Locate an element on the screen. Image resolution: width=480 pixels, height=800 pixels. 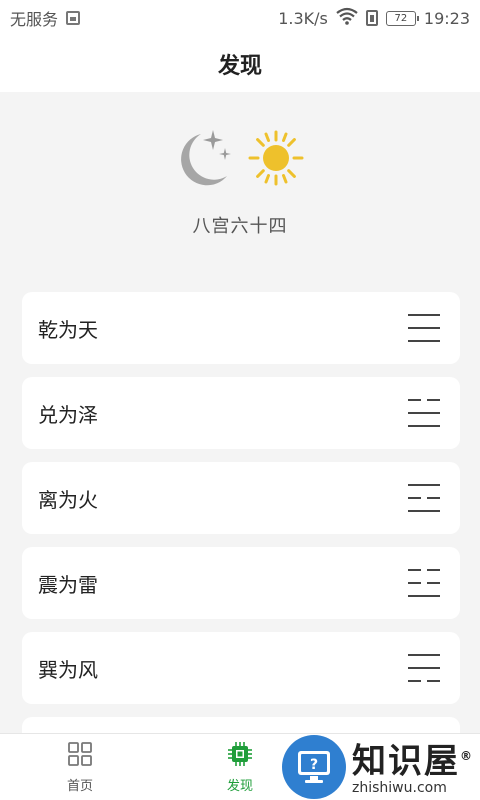
list-item-label: 巽为风 is located at coordinates (68, 669).